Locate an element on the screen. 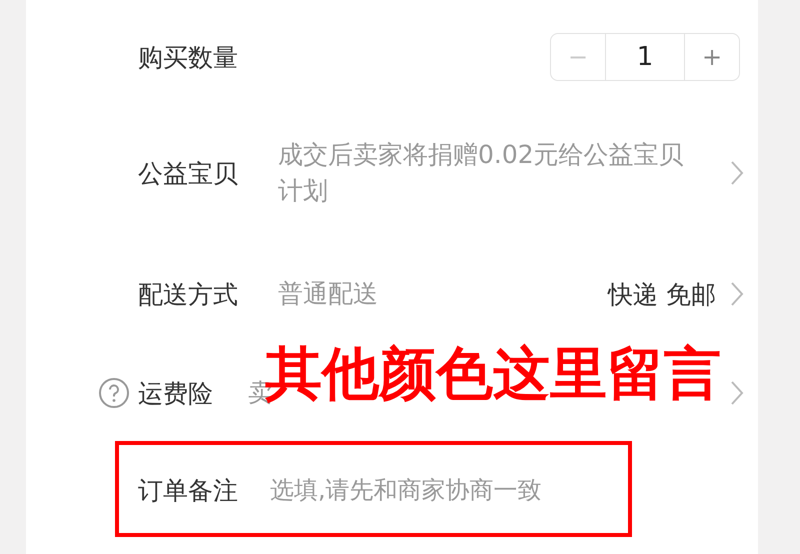  notes-field: 选填,请先和商家协商一致 is located at coordinates (507, 490).